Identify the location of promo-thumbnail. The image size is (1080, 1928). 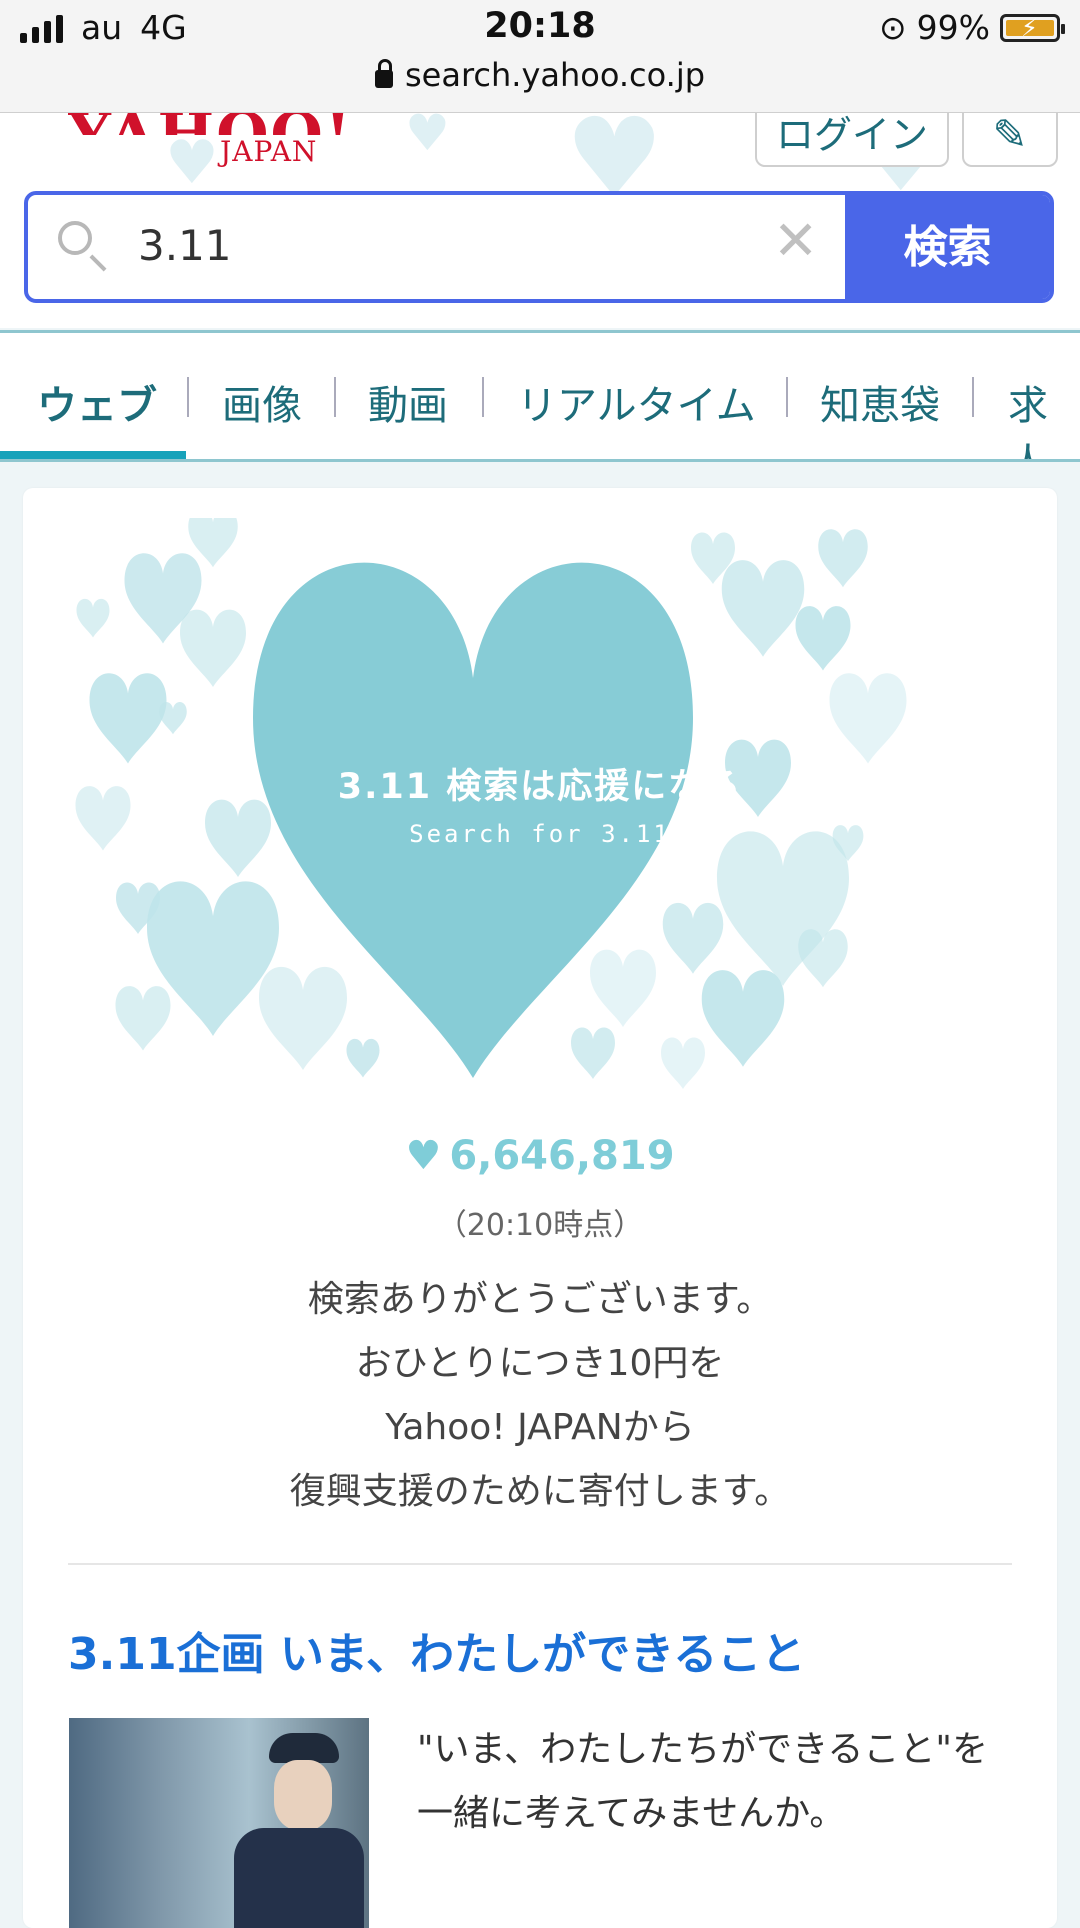
(219, 1823).